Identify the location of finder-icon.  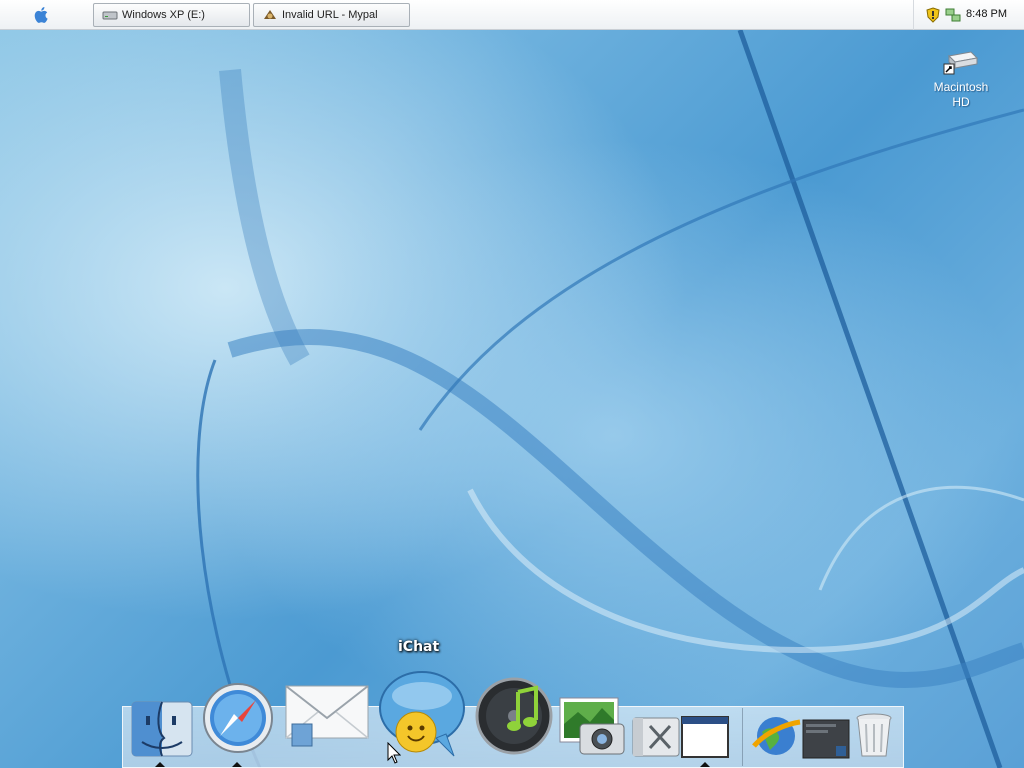
(162, 729).